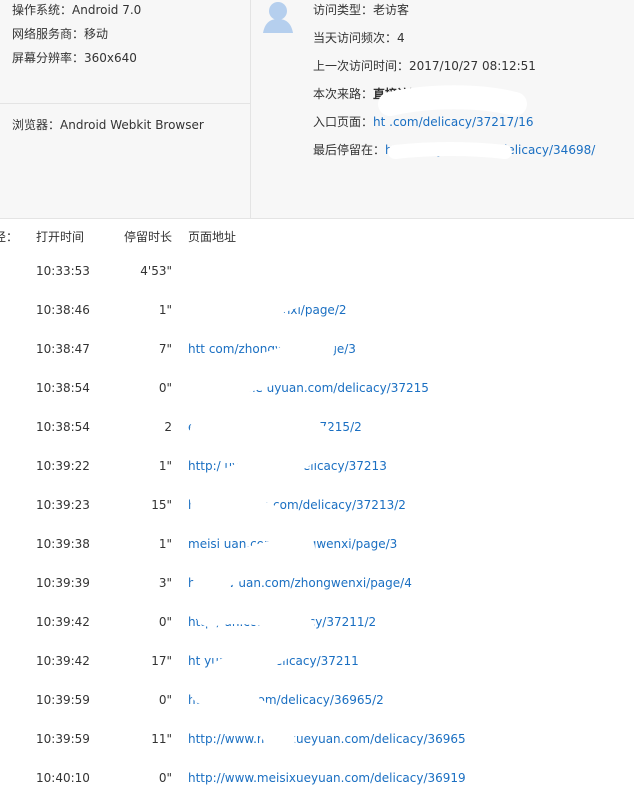 The width and height of the screenshot is (634, 790). What do you see at coordinates (96, 34) in the screenshot?
I see `isp-value: 移动` at bounding box center [96, 34].